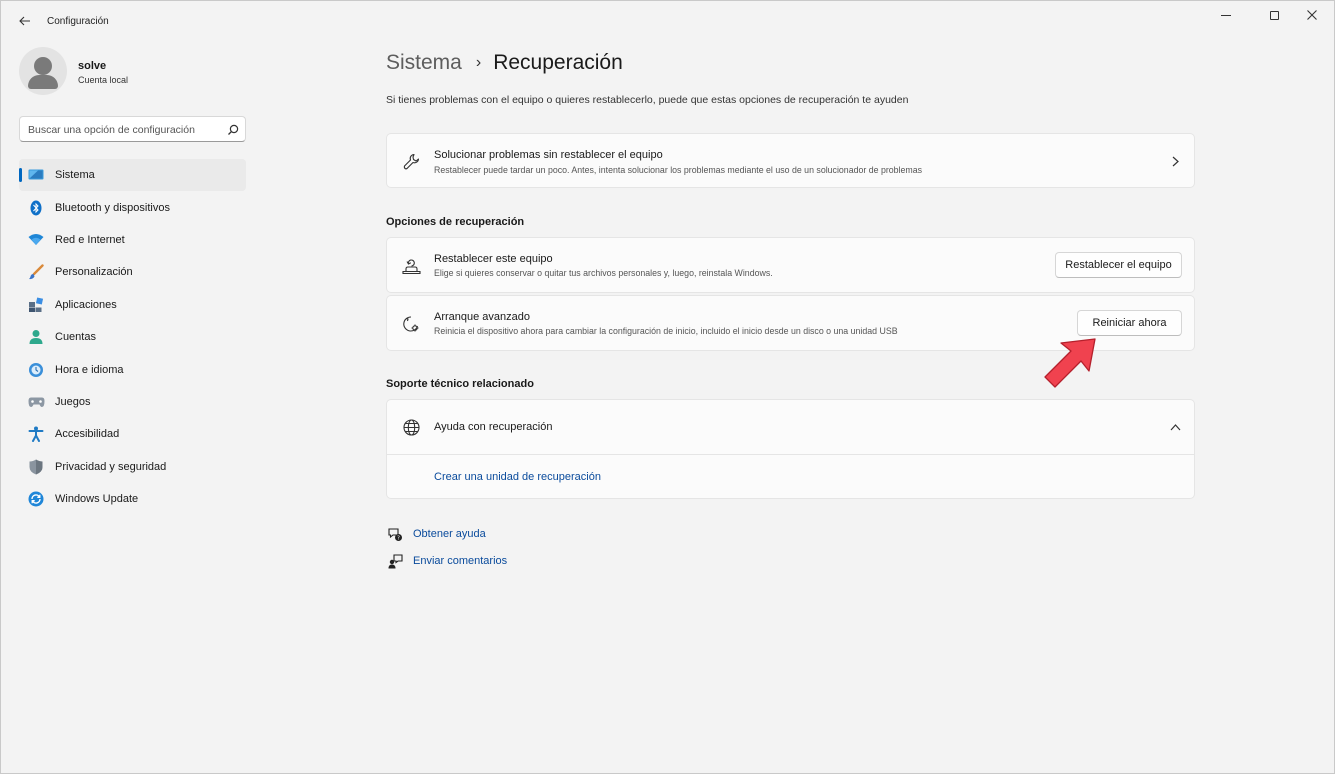 Image resolution: width=1335 pixels, height=774 pixels. Describe the element at coordinates (36, 208) in the screenshot. I see `bluetooth-icon` at that location.